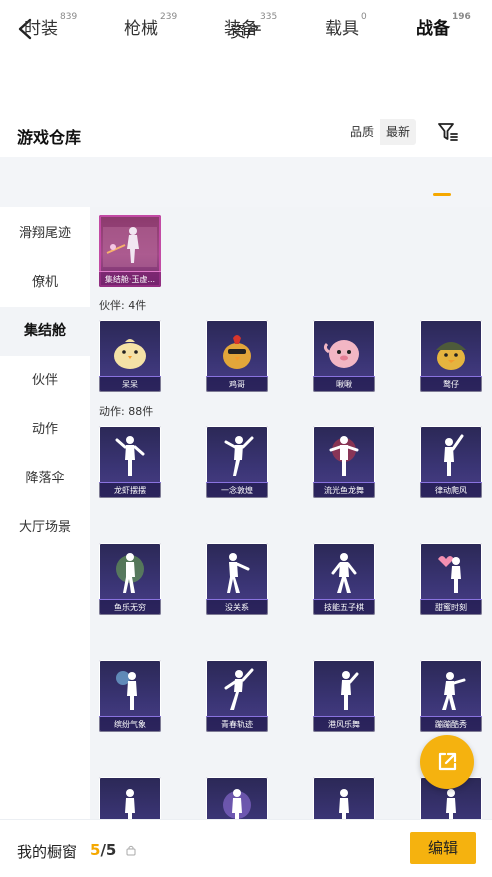 The image size is (492, 877). Describe the element at coordinates (41, 29) in the screenshot. I see `tab-label: 时装` at that location.